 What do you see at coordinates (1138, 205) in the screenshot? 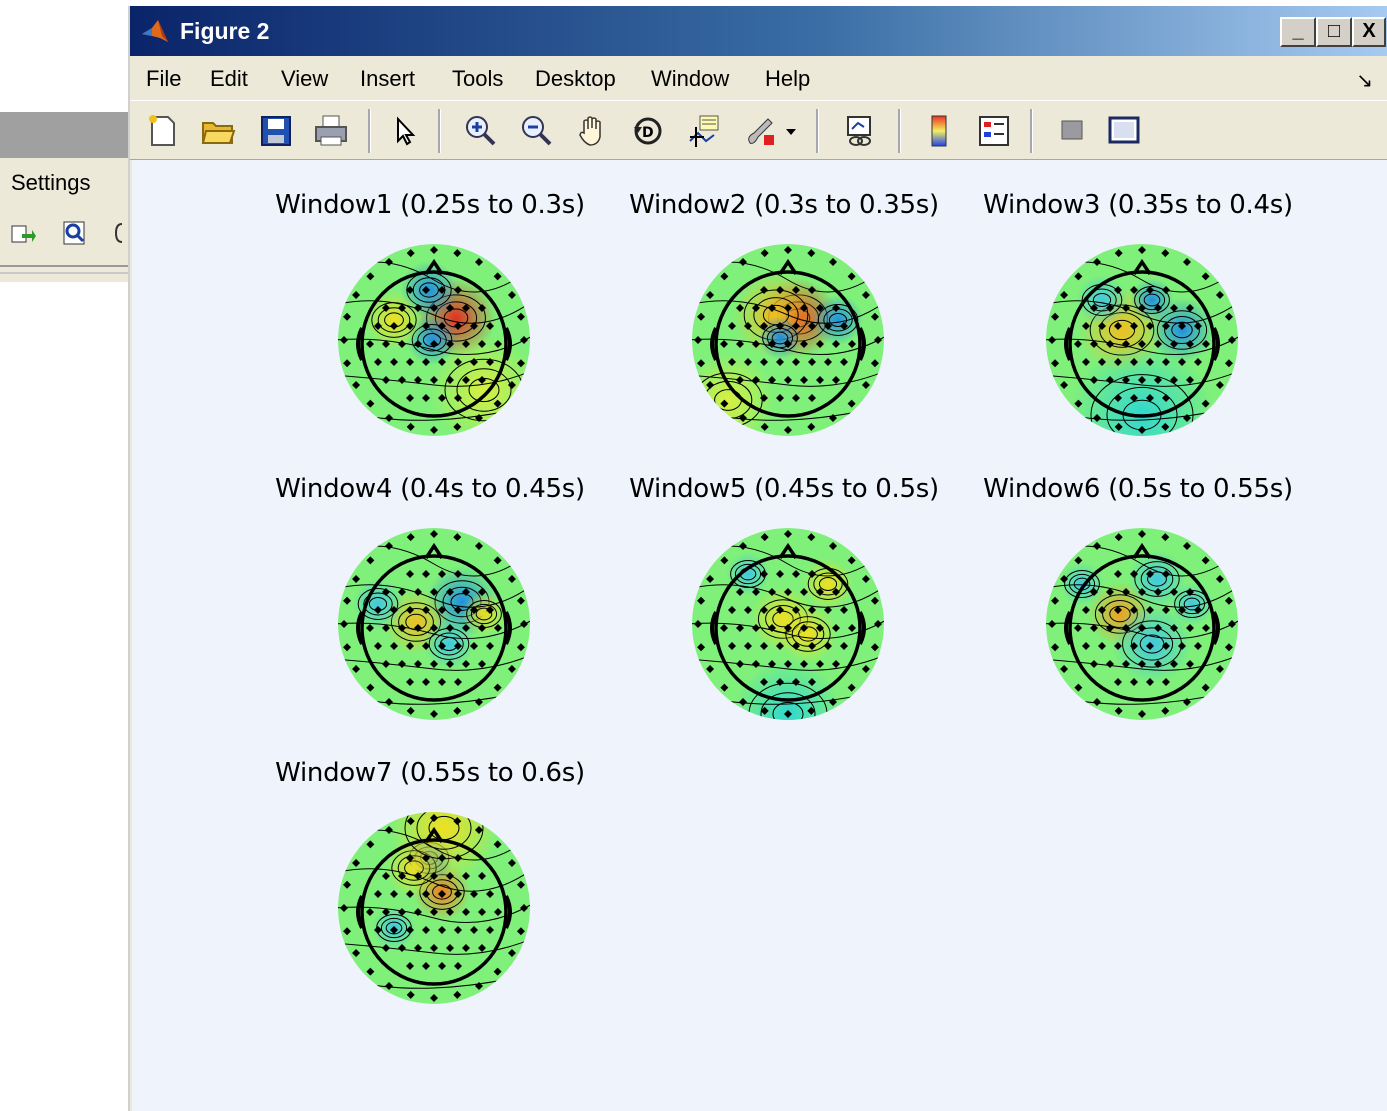
I see `plot-title: Window3 (0.35s to 0.4s)` at bounding box center [1138, 205].